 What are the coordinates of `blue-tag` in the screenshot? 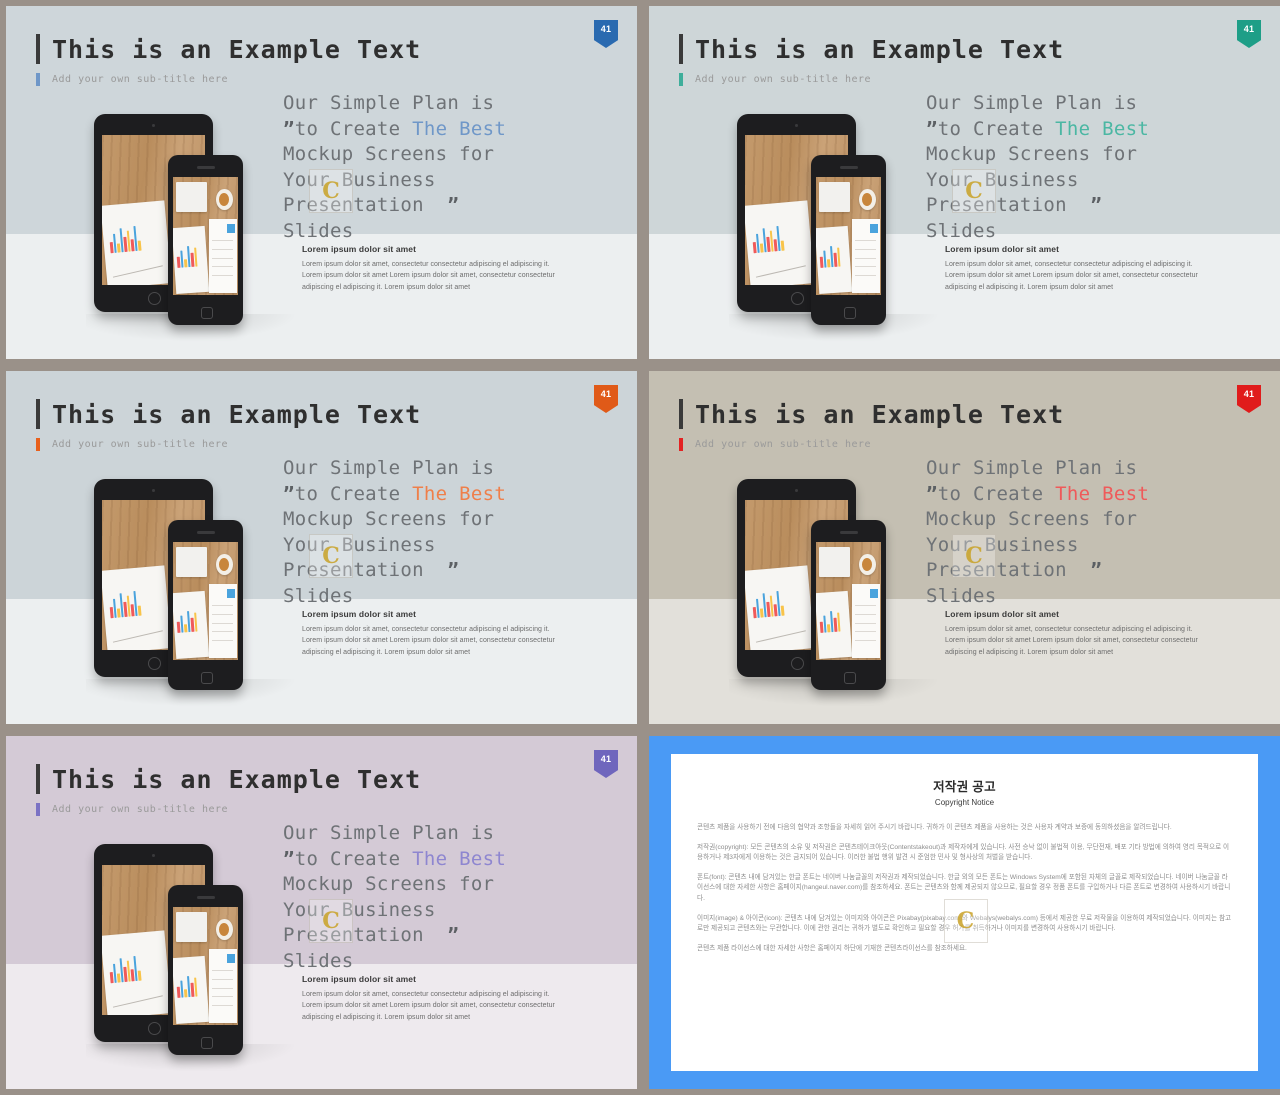 It's located at (231, 958).